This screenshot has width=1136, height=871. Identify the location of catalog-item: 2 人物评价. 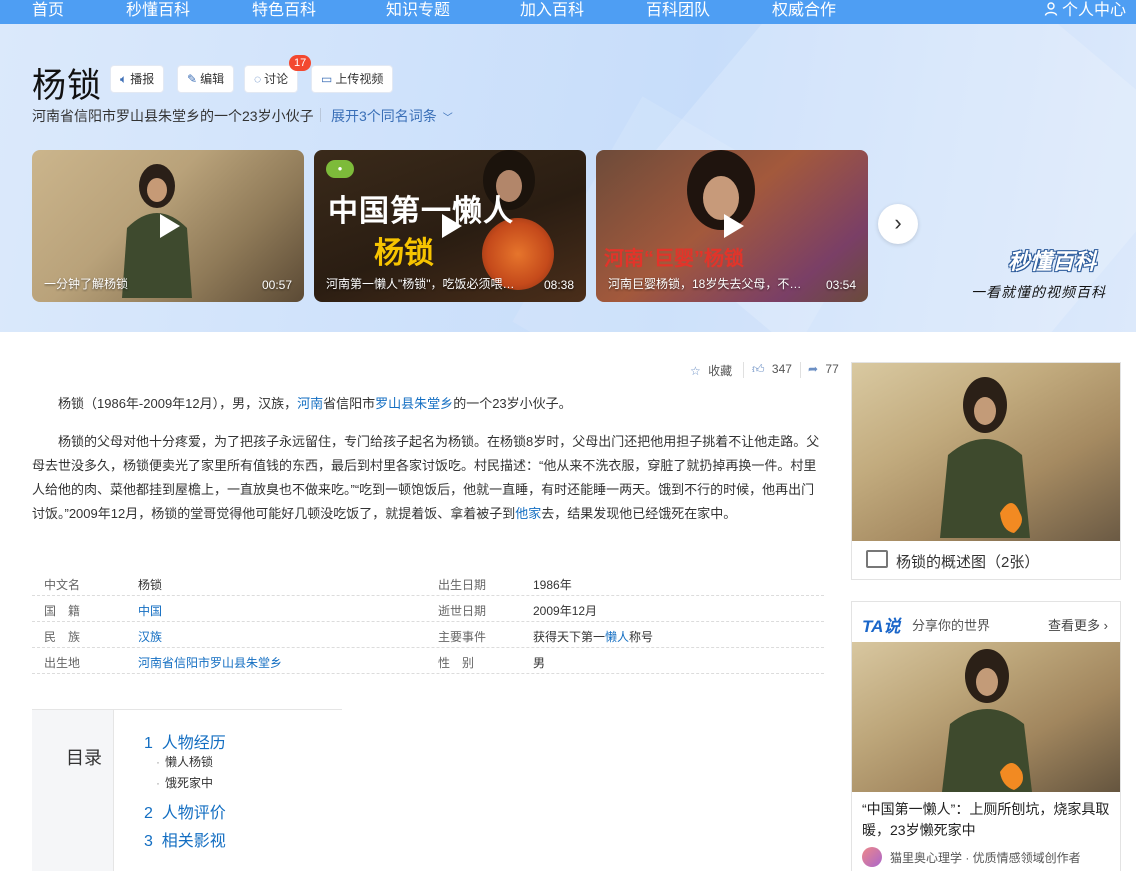
(185, 811).